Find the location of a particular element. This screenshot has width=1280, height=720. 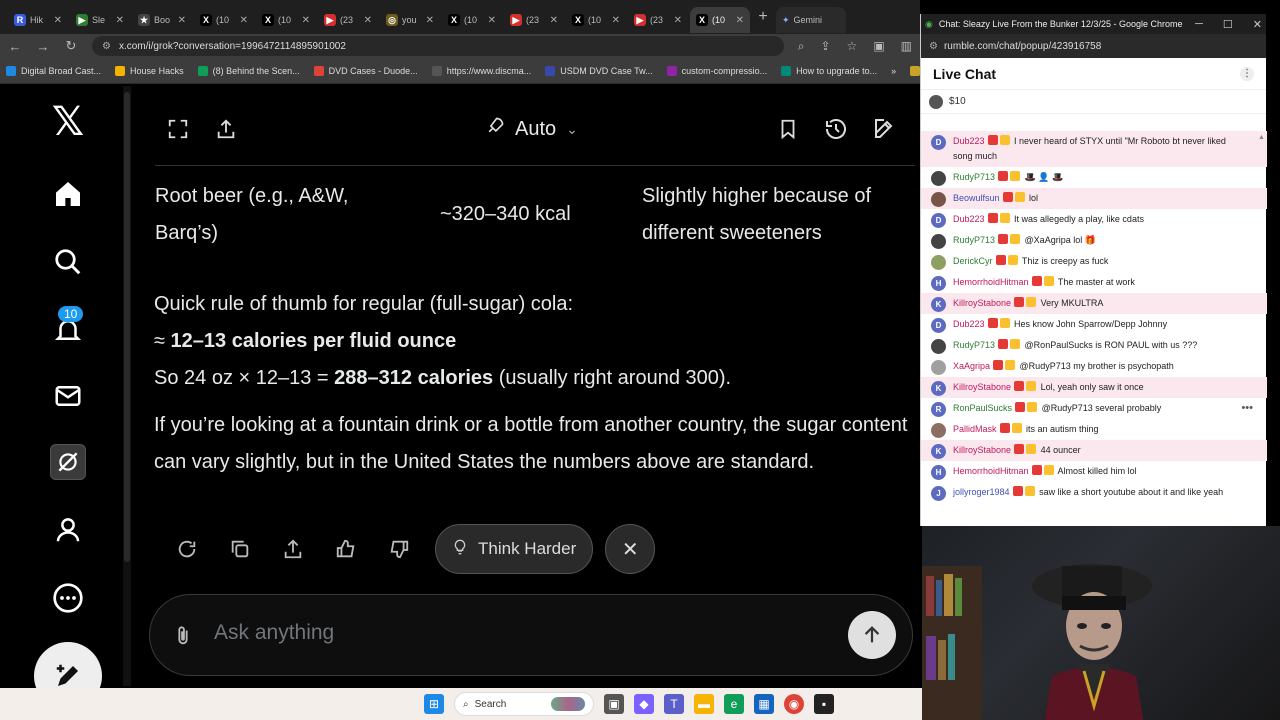

maximize-icon: ☐ is located at coordinates (1228, 24).